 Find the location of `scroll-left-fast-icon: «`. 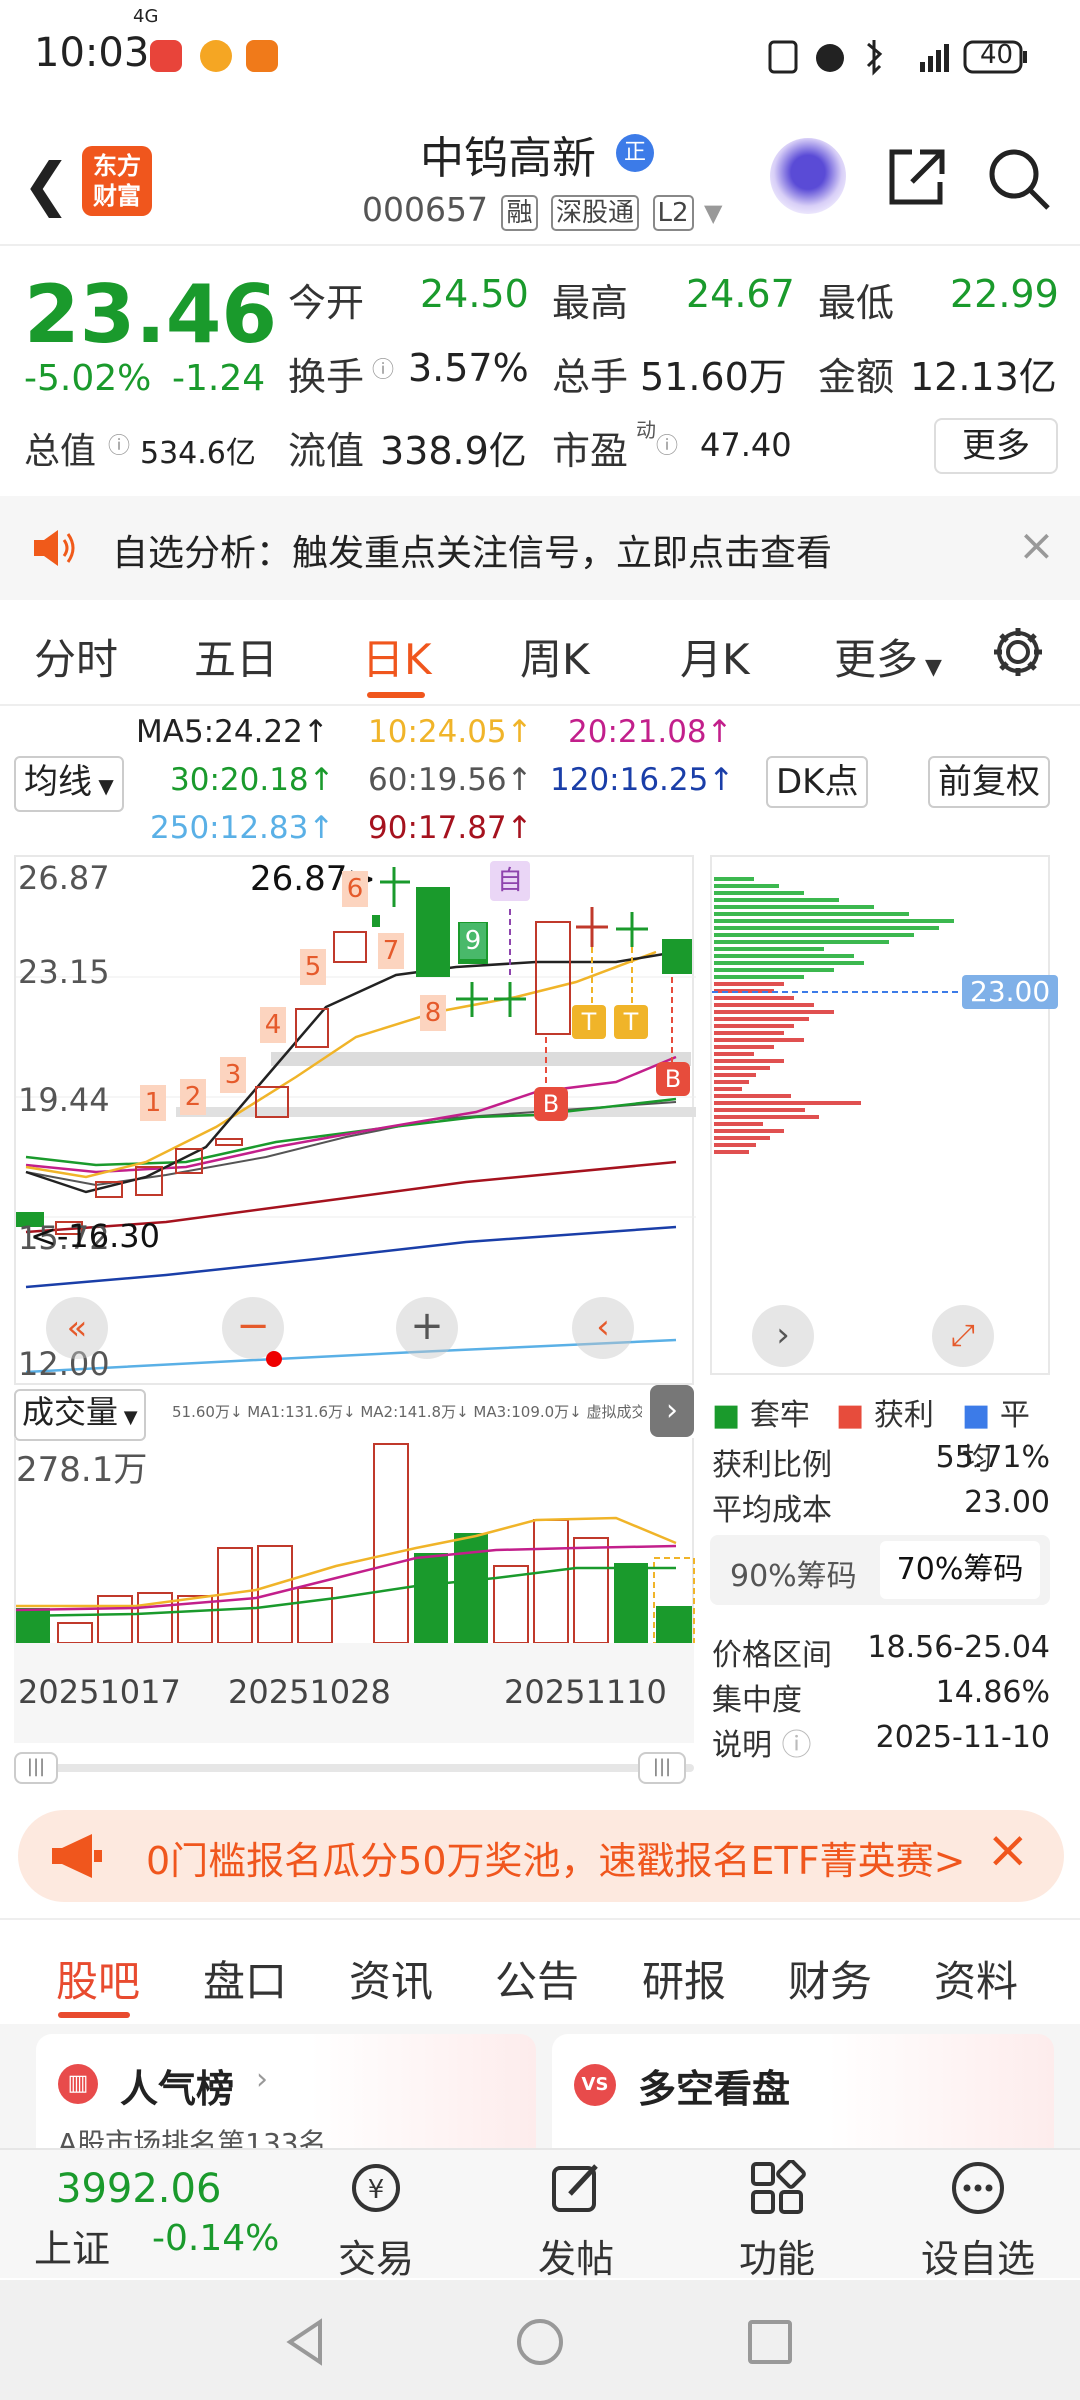

scroll-left-fast-icon: « is located at coordinates (77, 1328).